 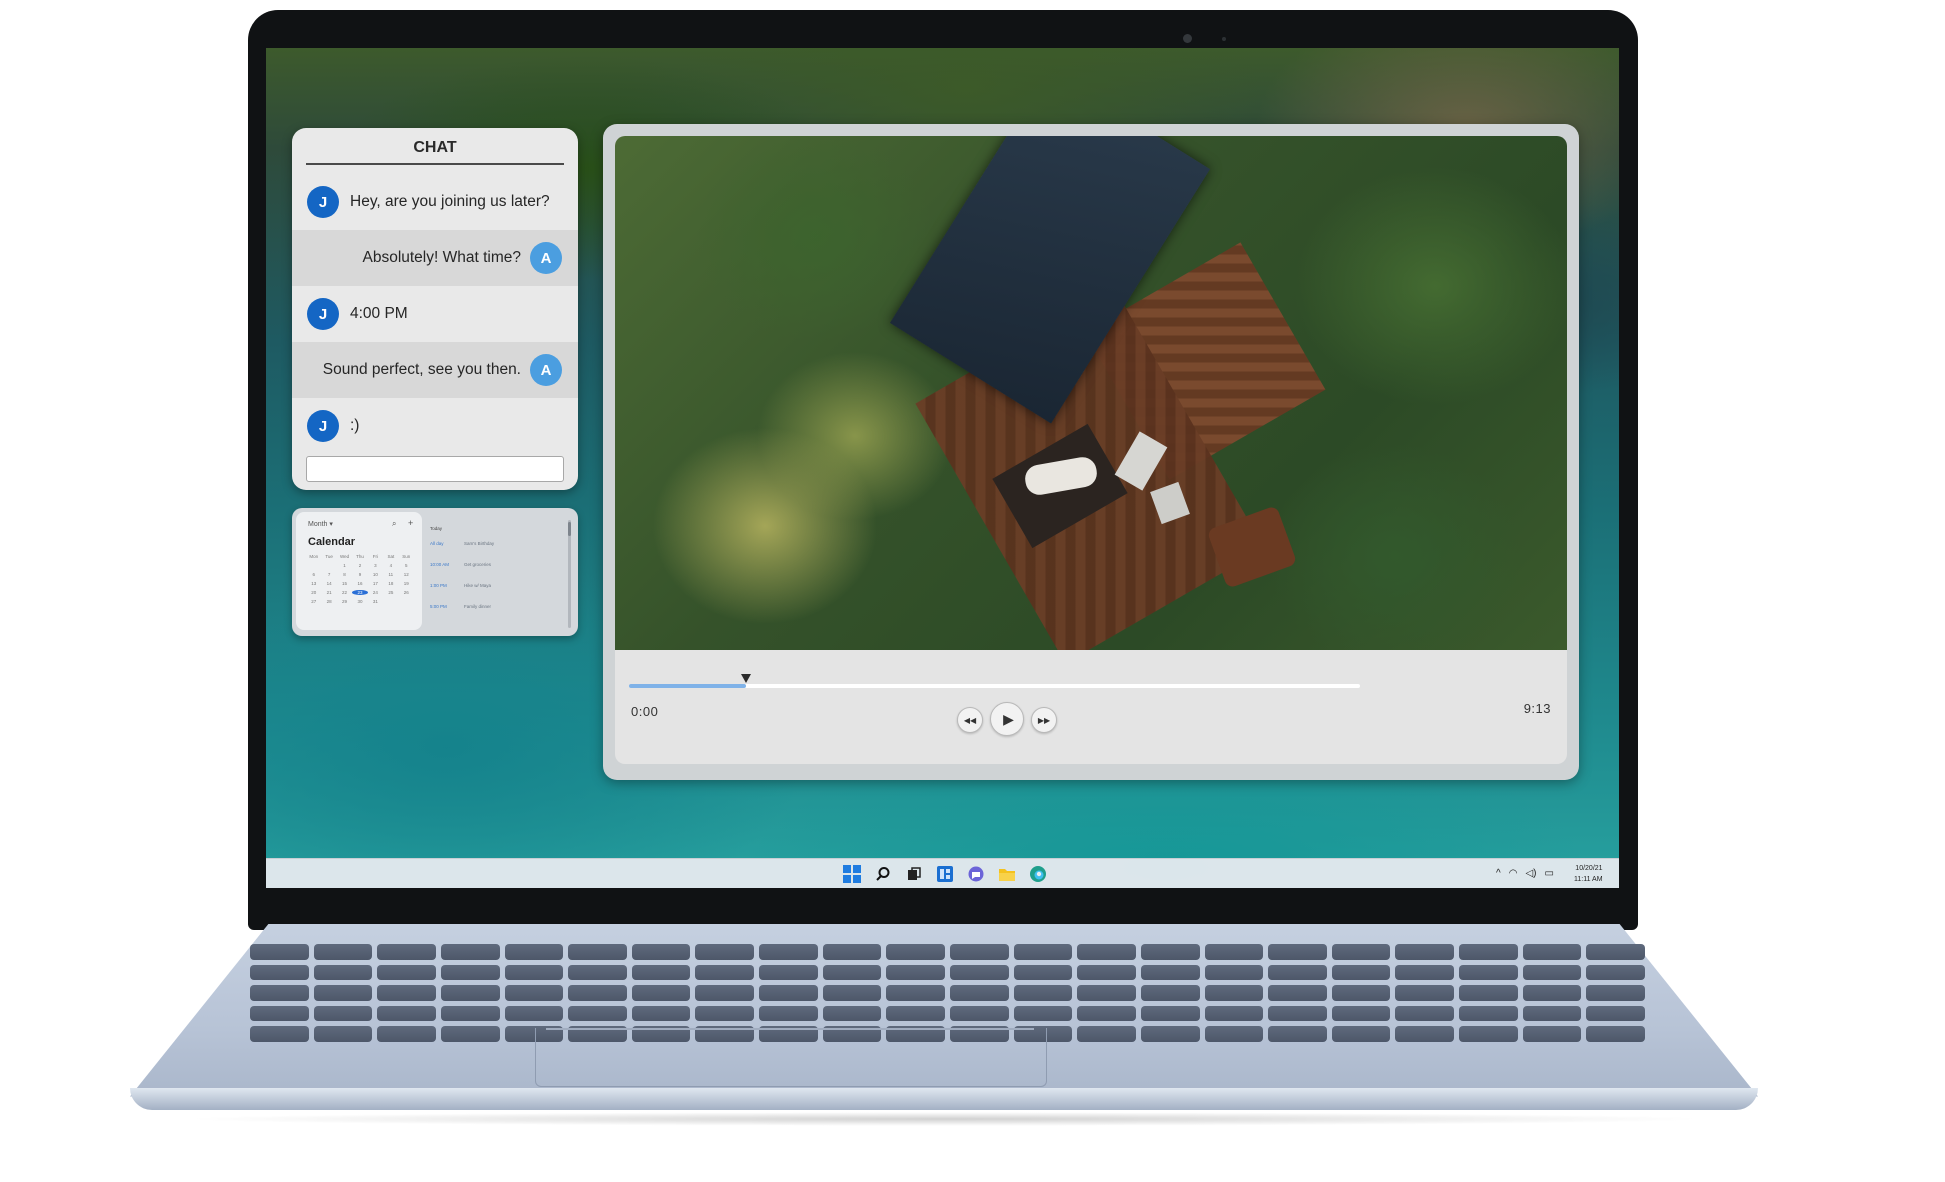 I want to click on edge-browser-icon, so click(x=1038, y=874).